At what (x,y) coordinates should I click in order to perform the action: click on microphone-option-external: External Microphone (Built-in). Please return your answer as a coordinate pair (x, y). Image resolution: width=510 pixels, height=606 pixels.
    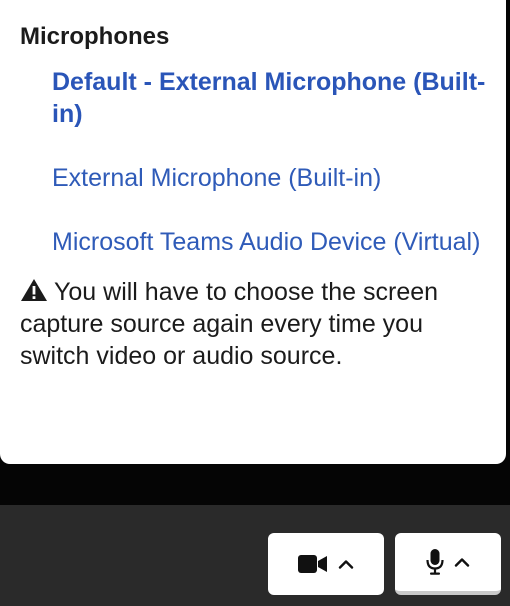
    Looking at the image, I should click on (269, 178).